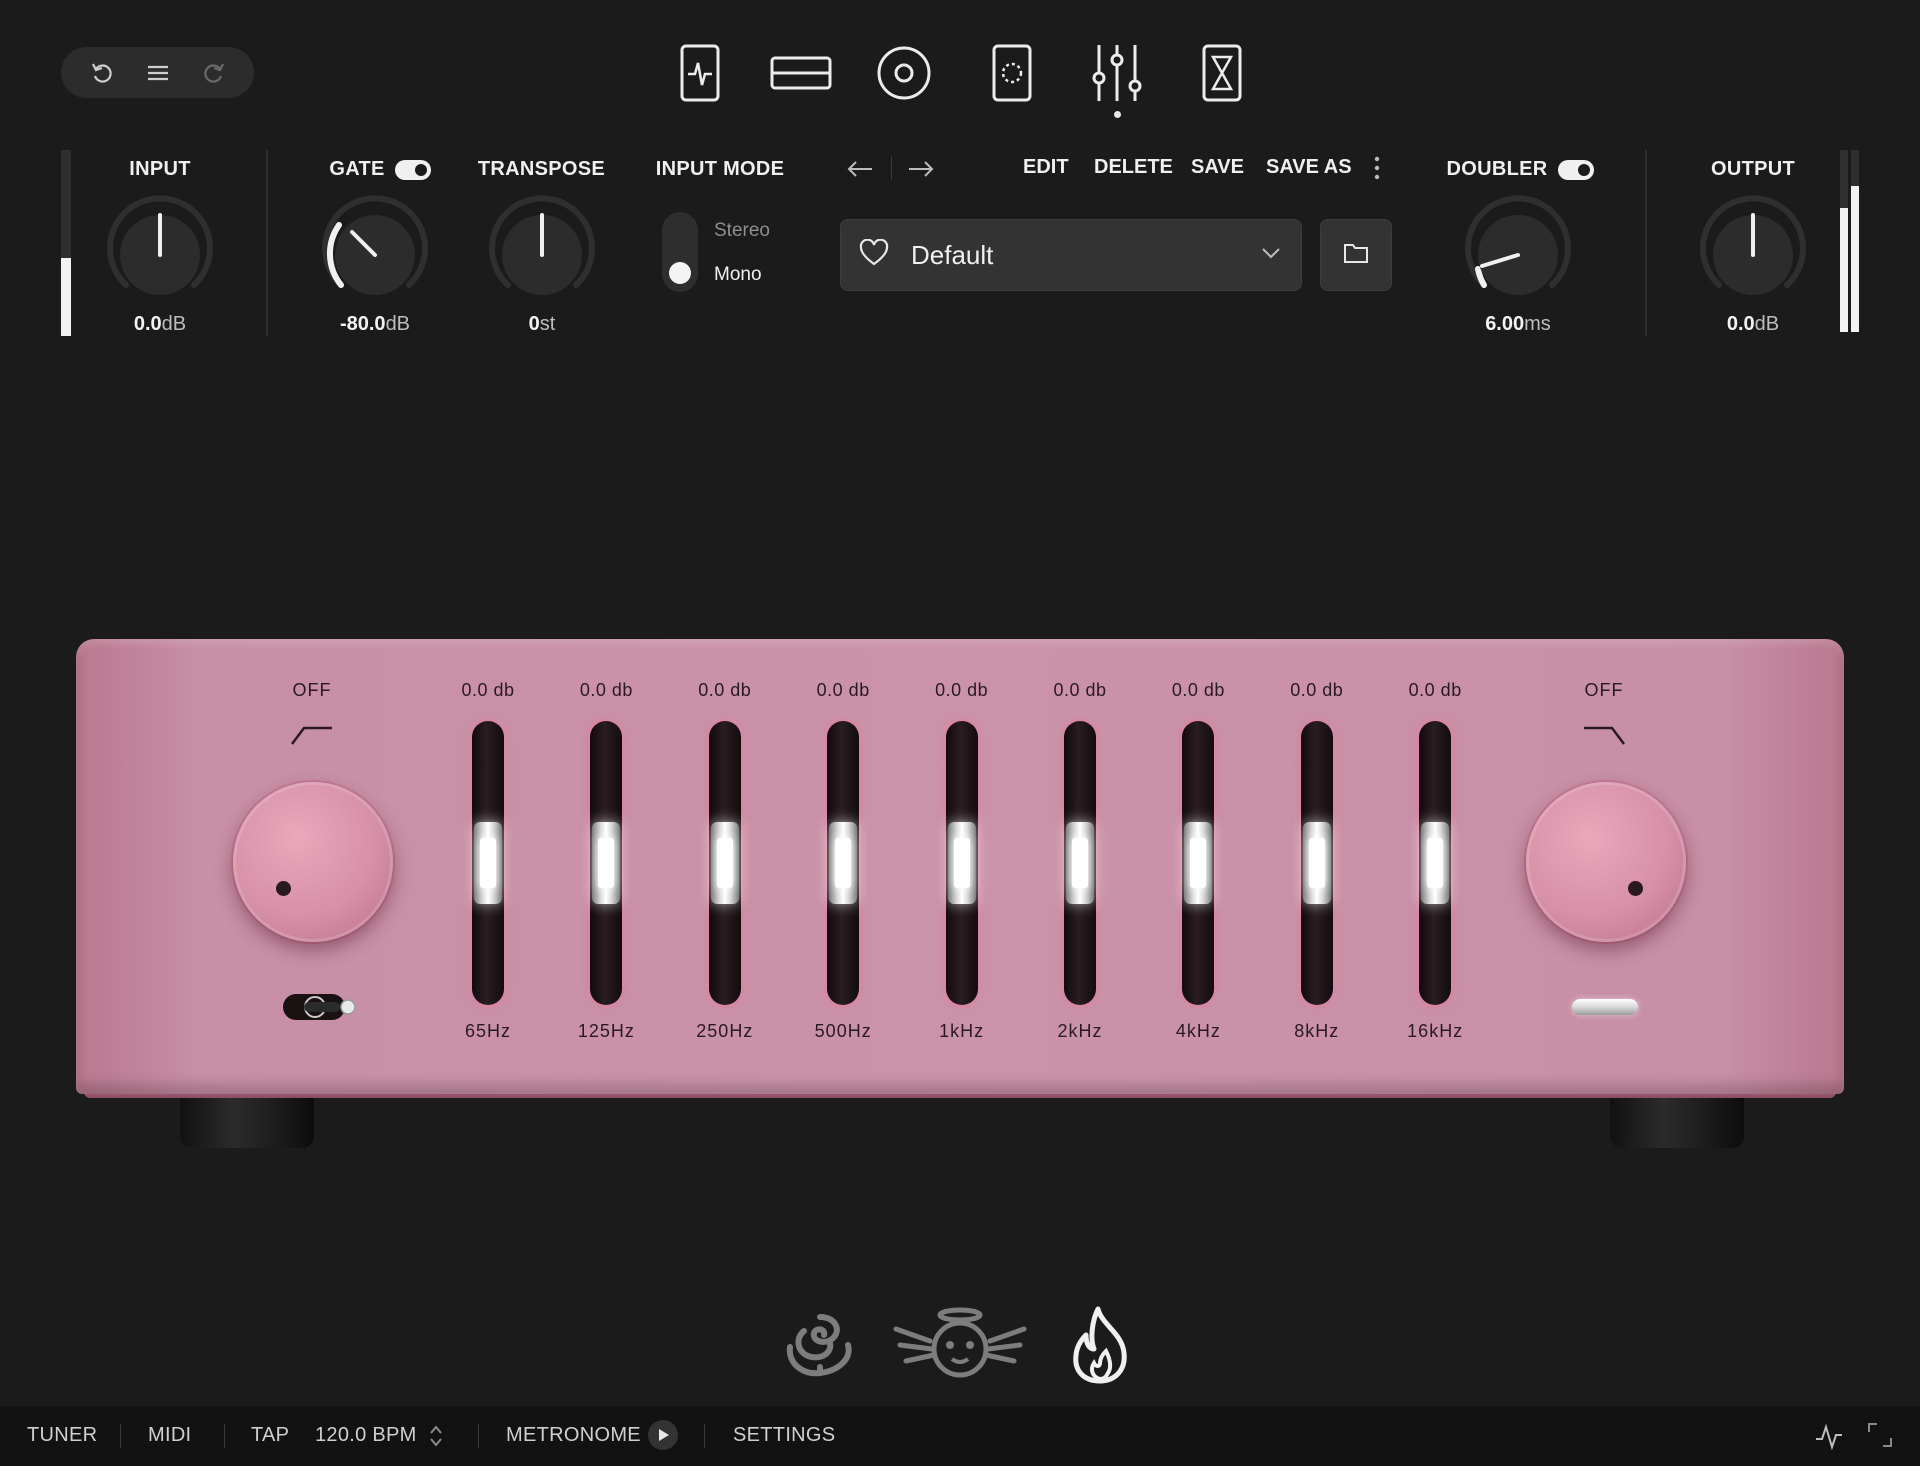 The image size is (1920, 1466). What do you see at coordinates (319, 1007) in the screenshot?
I see `low-cut-toggle-switch` at bounding box center [319, 1007].